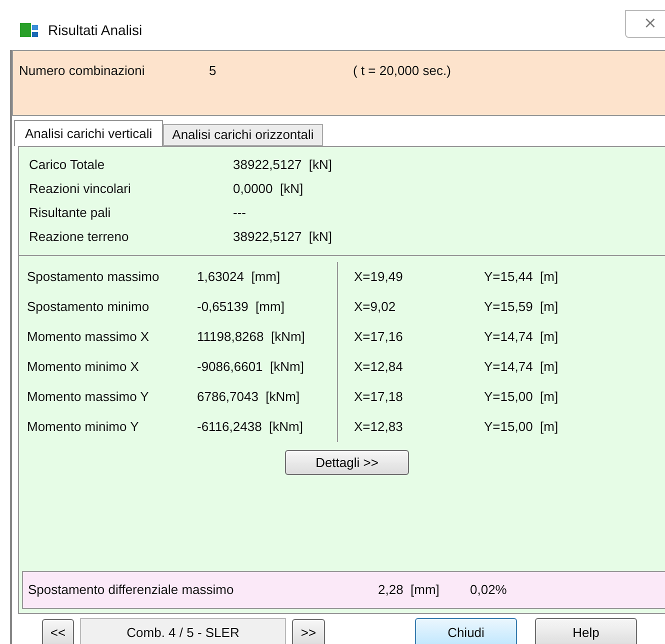 The width and height of the screenshot is (665, 644). What do you see at coordinates (93, 277) in the screenshot?
I see `result-label: Spostamento massimo` at bounding box center [93, 277].